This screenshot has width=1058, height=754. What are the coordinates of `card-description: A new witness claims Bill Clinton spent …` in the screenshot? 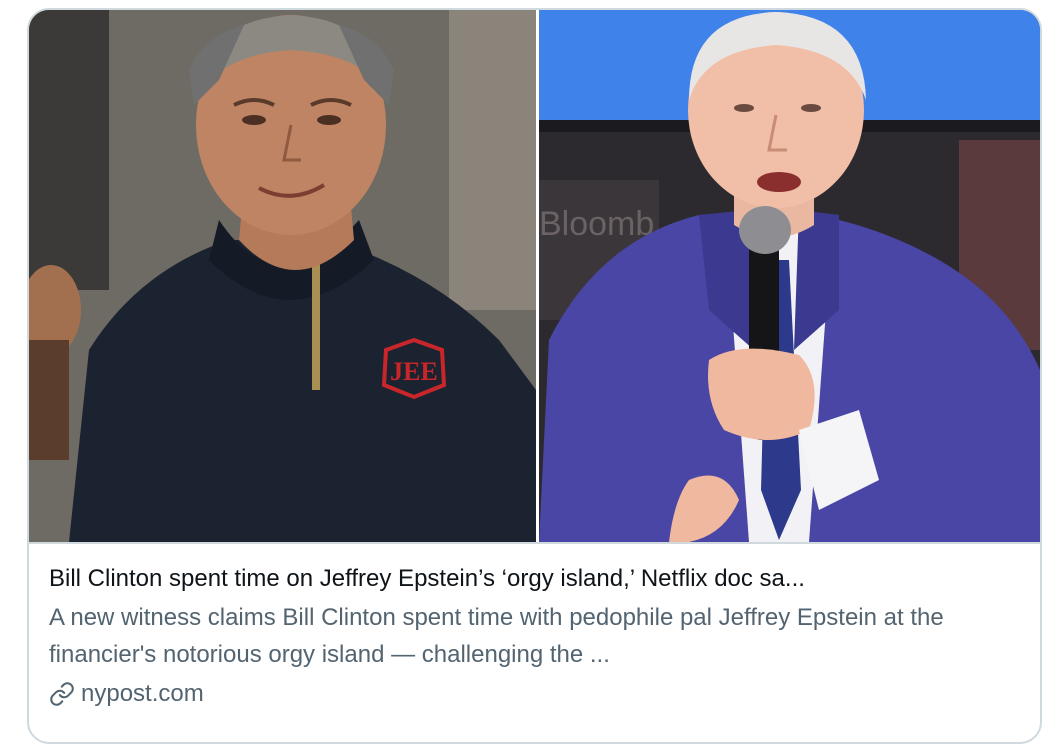 It's located at (496, 636).